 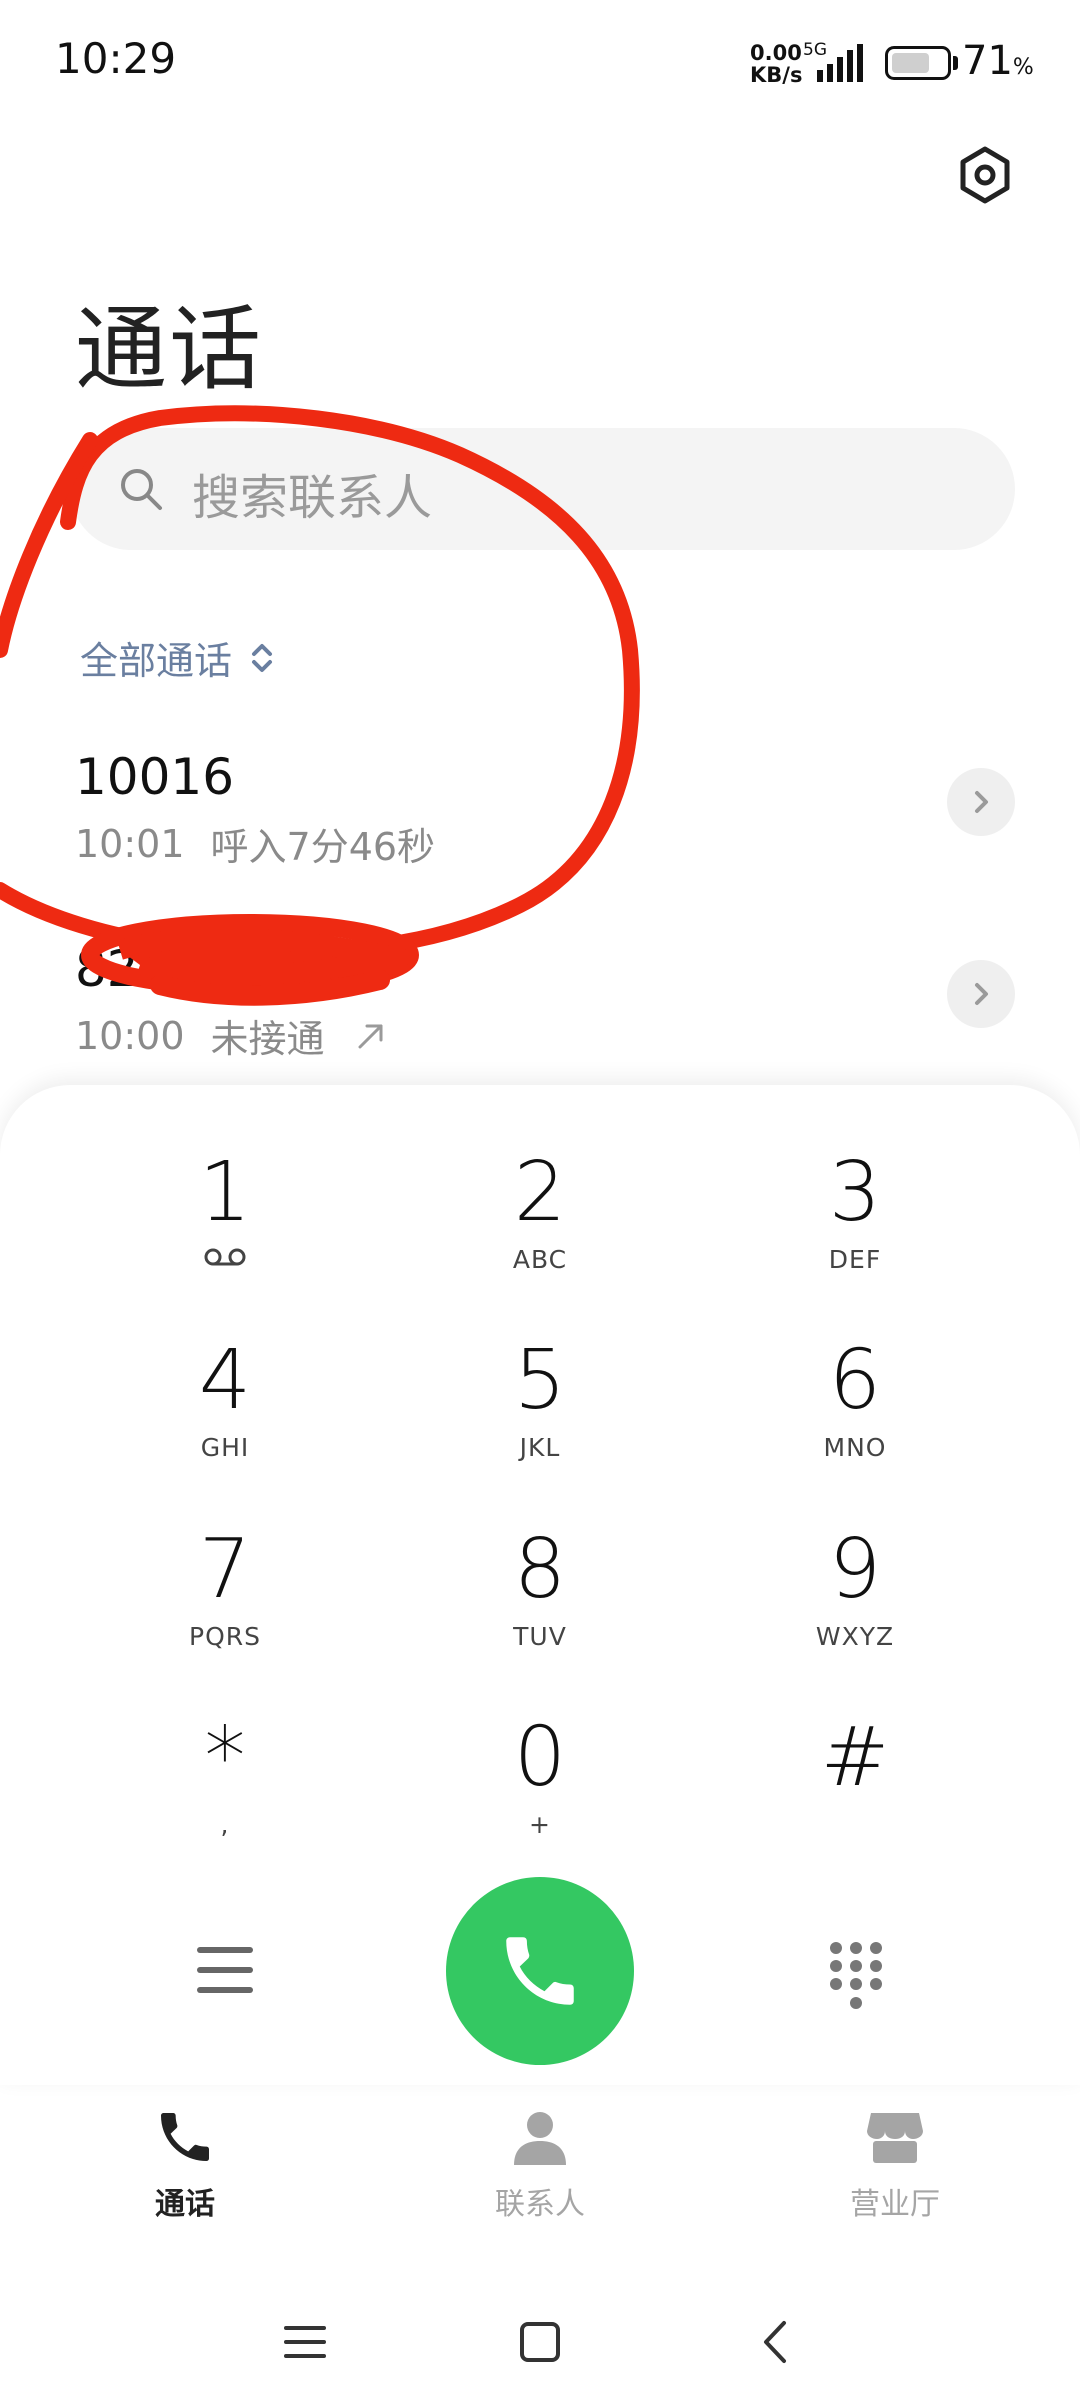 I want to click on home-button, so click(x=540, y=2342).